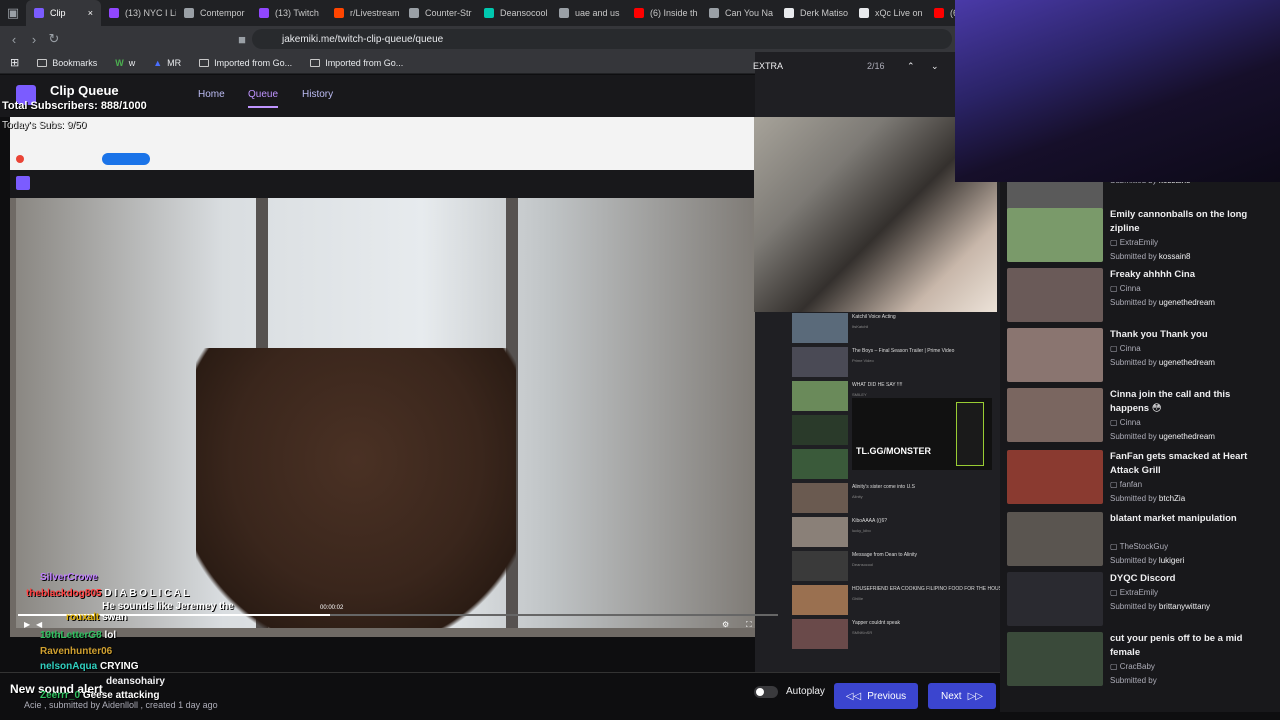 This screenshot has height=720, width=1280. Describe the element at coordinates (167, 63) in the screenshot. I see `bookmark-mr: ▲ MR` at that location.